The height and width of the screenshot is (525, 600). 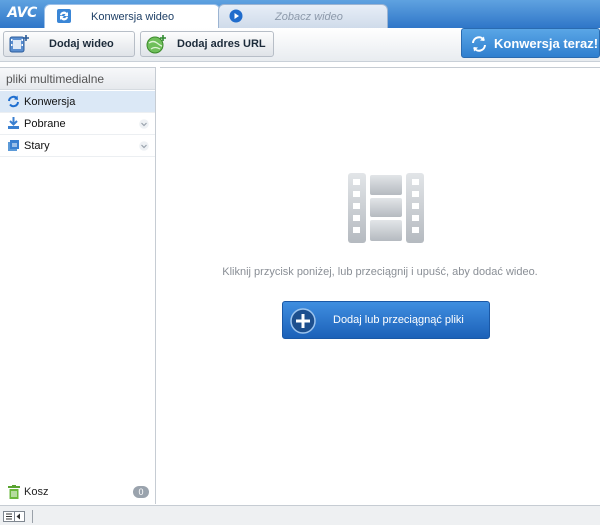 I want to click on tab-bar: AVC Konwersja wideo Zobacz wideo, so click(x=300, y=14).